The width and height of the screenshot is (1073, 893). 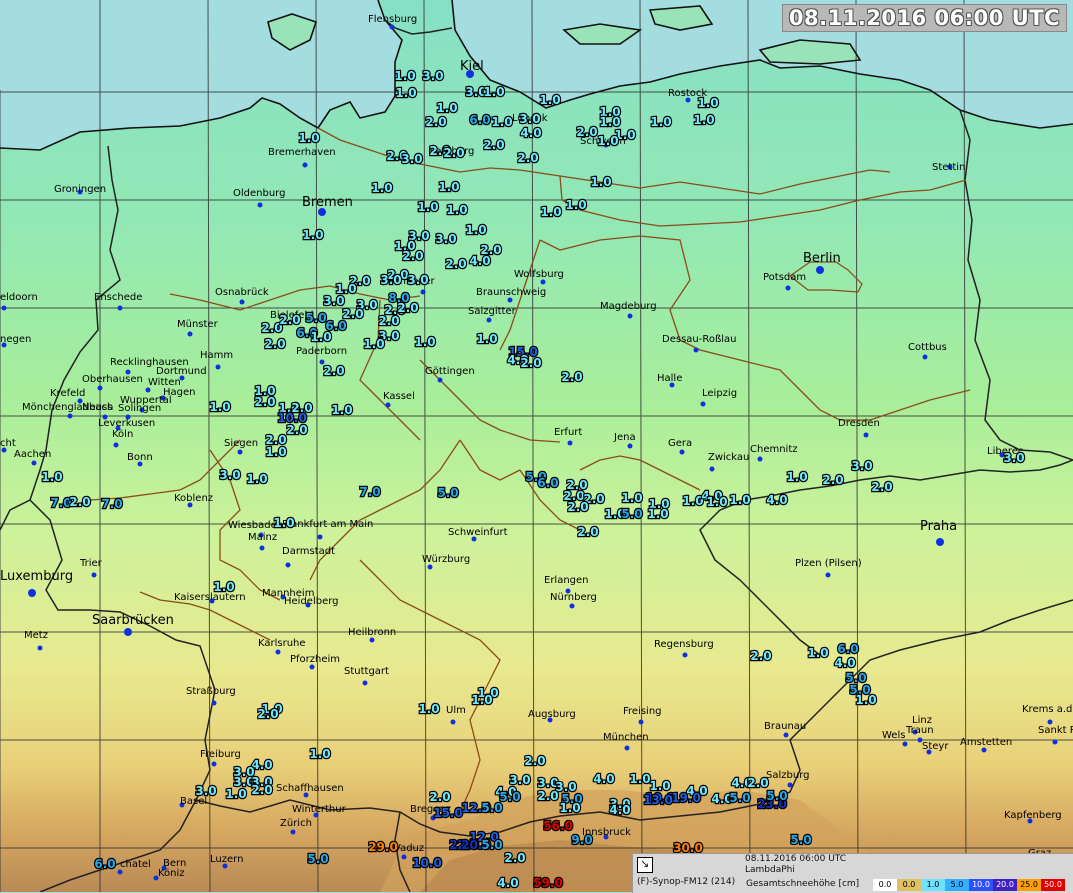 I want to click on legend-quantity: Gesamtschneehöhe [cm], so click(x=803, y=884).